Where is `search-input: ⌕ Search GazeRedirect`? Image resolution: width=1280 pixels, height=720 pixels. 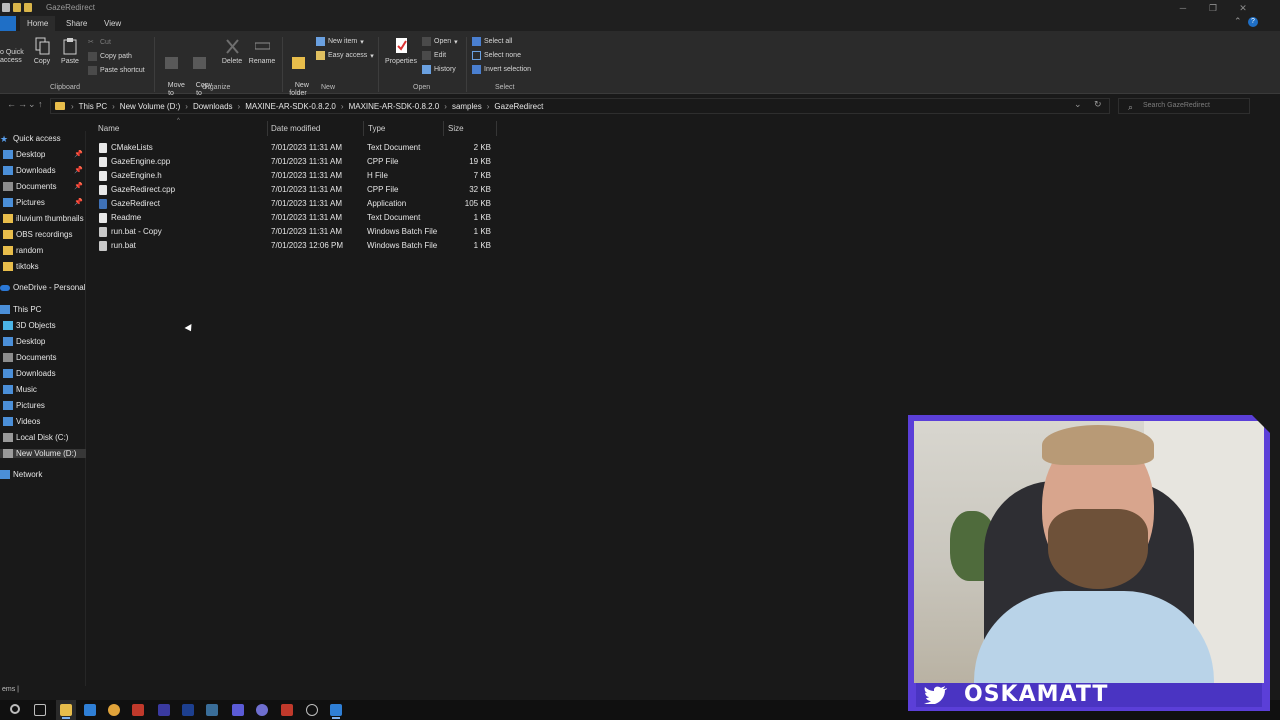 search-input: ⌕ Search GazeRedirect is located at coordinates (1184, 106).